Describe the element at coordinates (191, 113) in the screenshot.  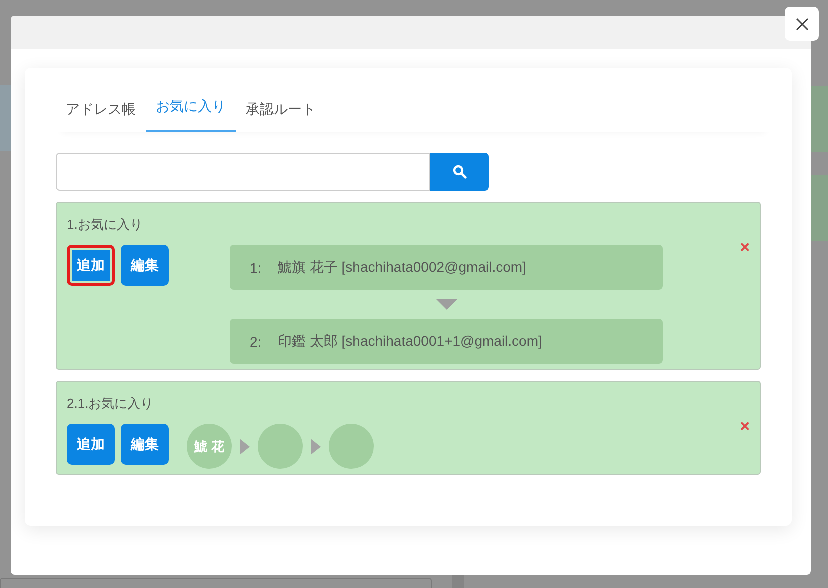
I see `tab: お気に入り` at that location.